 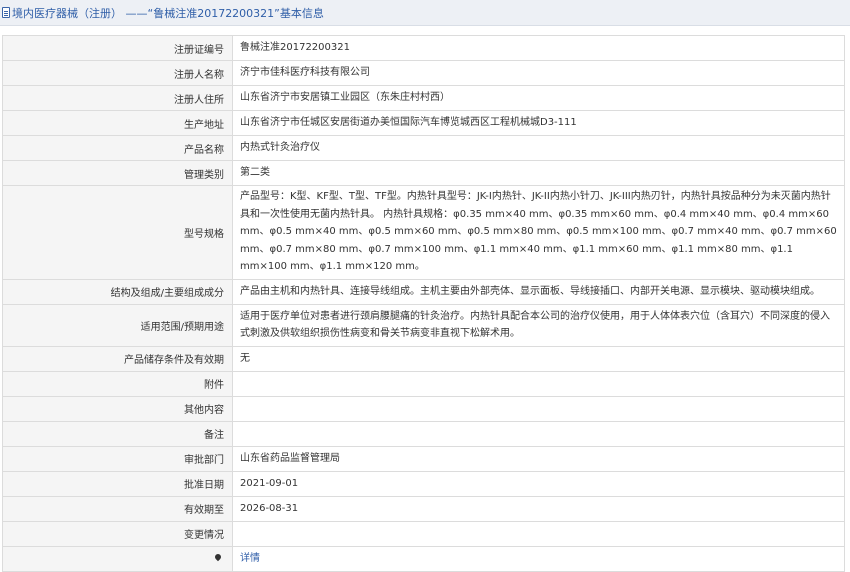 I want to click on field-value: 山东省济宁市任城区安居街道办美恒国际汽车博览城西区工程机械城D3-111, so click(x=538, y=123).